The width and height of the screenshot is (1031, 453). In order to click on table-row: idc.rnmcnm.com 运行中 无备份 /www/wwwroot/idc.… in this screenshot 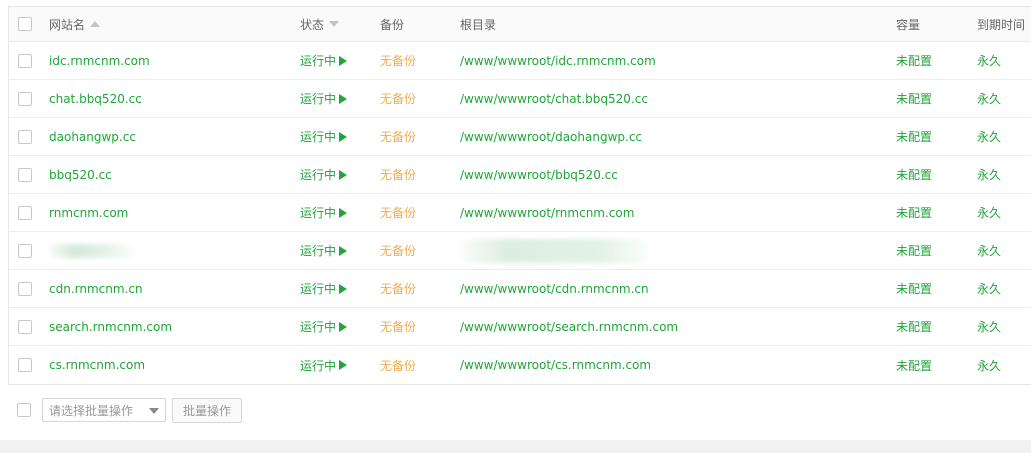, I will do `click(520, 61)`.